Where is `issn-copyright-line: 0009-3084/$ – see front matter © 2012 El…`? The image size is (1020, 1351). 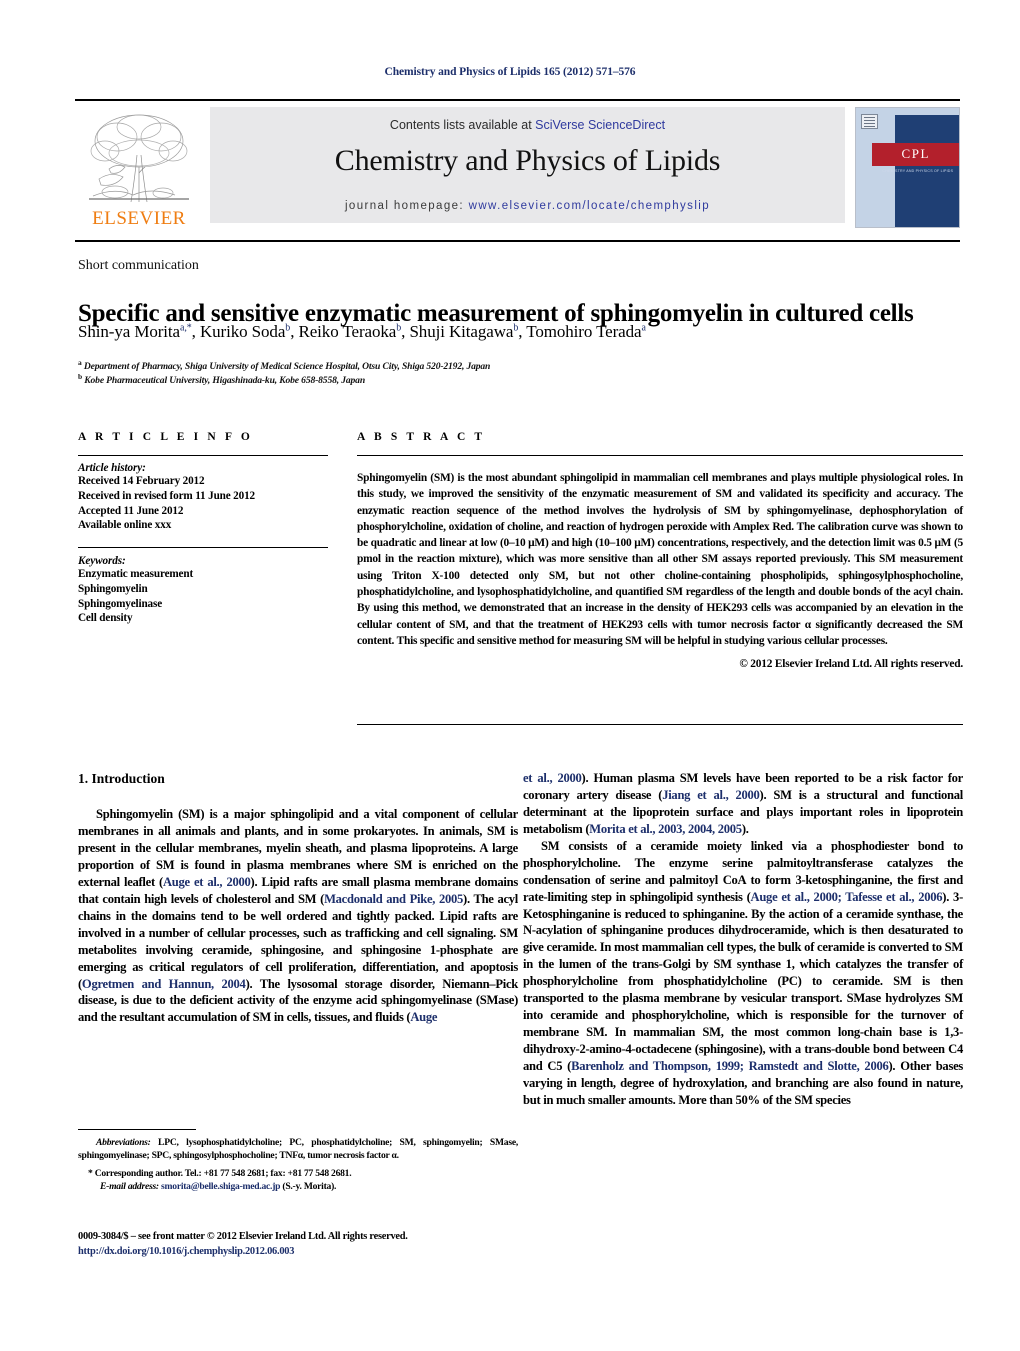
issn-copyright-line: 0009-3084/$ – see front matter © 2012 El… is located at coordinates (243, 1236).